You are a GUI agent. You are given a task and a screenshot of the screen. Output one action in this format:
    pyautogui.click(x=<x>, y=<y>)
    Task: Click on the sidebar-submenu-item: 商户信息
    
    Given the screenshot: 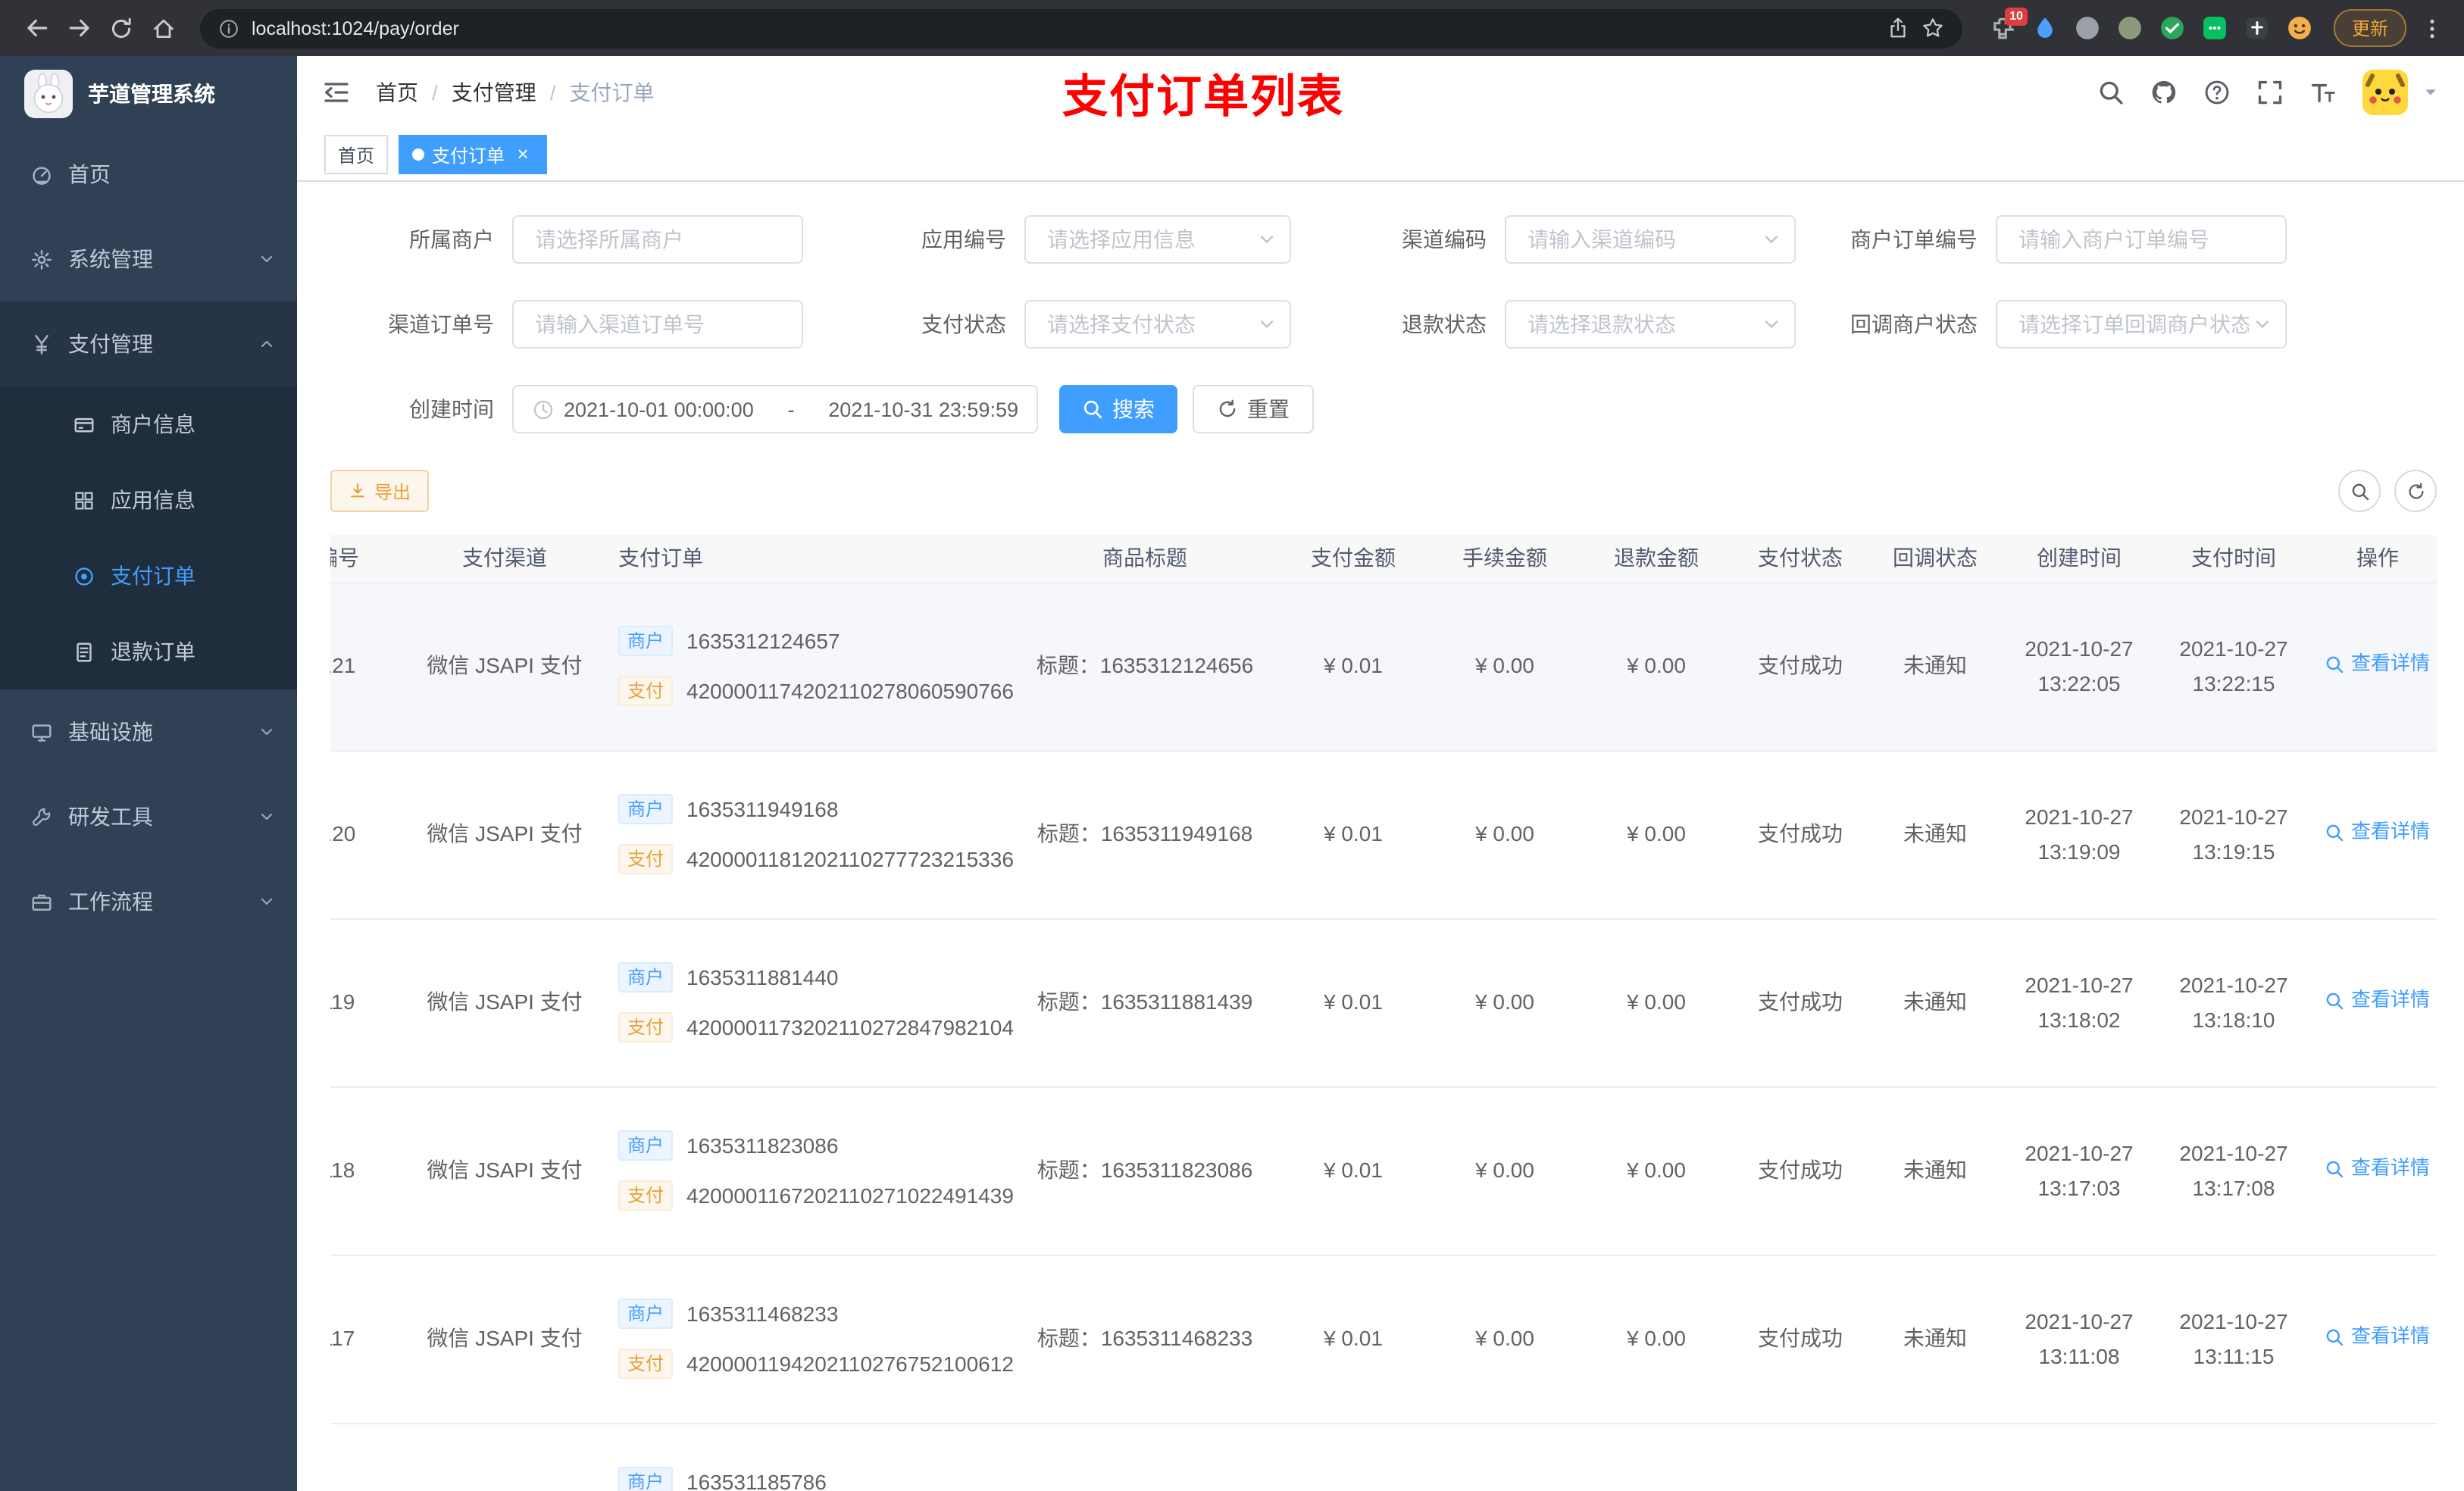 What is the action you would take?
    pyautogui.click(x=148, y=424)
    